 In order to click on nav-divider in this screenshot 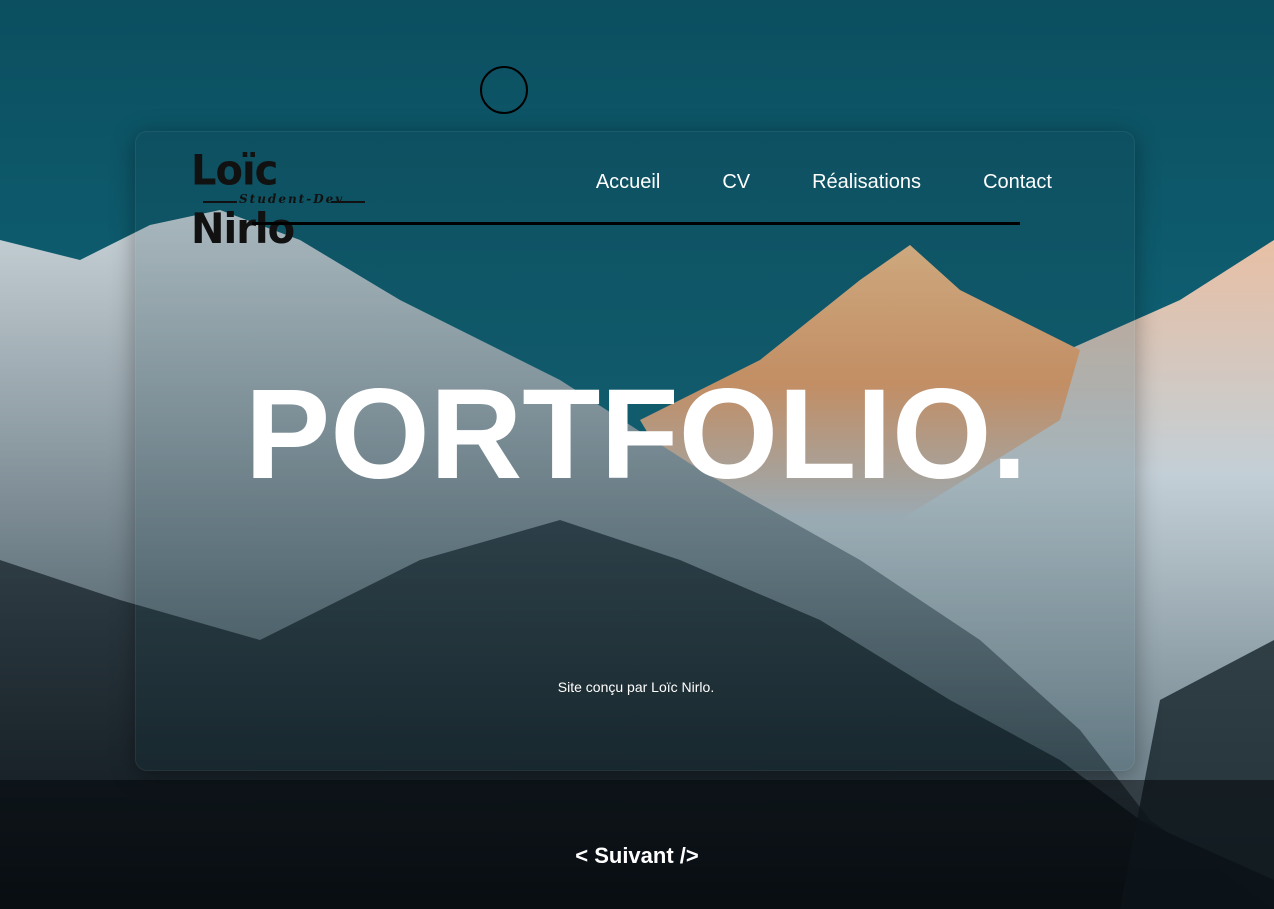, I will do `click(636, 223)`.